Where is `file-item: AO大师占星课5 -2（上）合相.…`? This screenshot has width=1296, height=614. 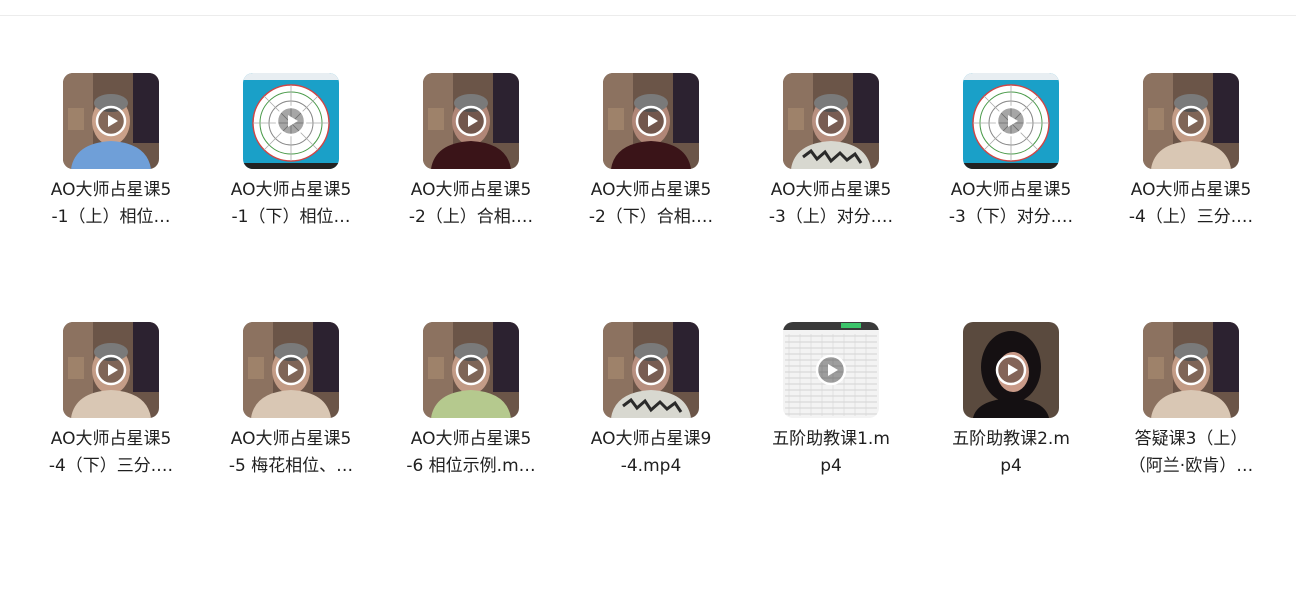 file-item: AO大师占星课5 -2（上）合相.… is located at coordinates (471, 197).